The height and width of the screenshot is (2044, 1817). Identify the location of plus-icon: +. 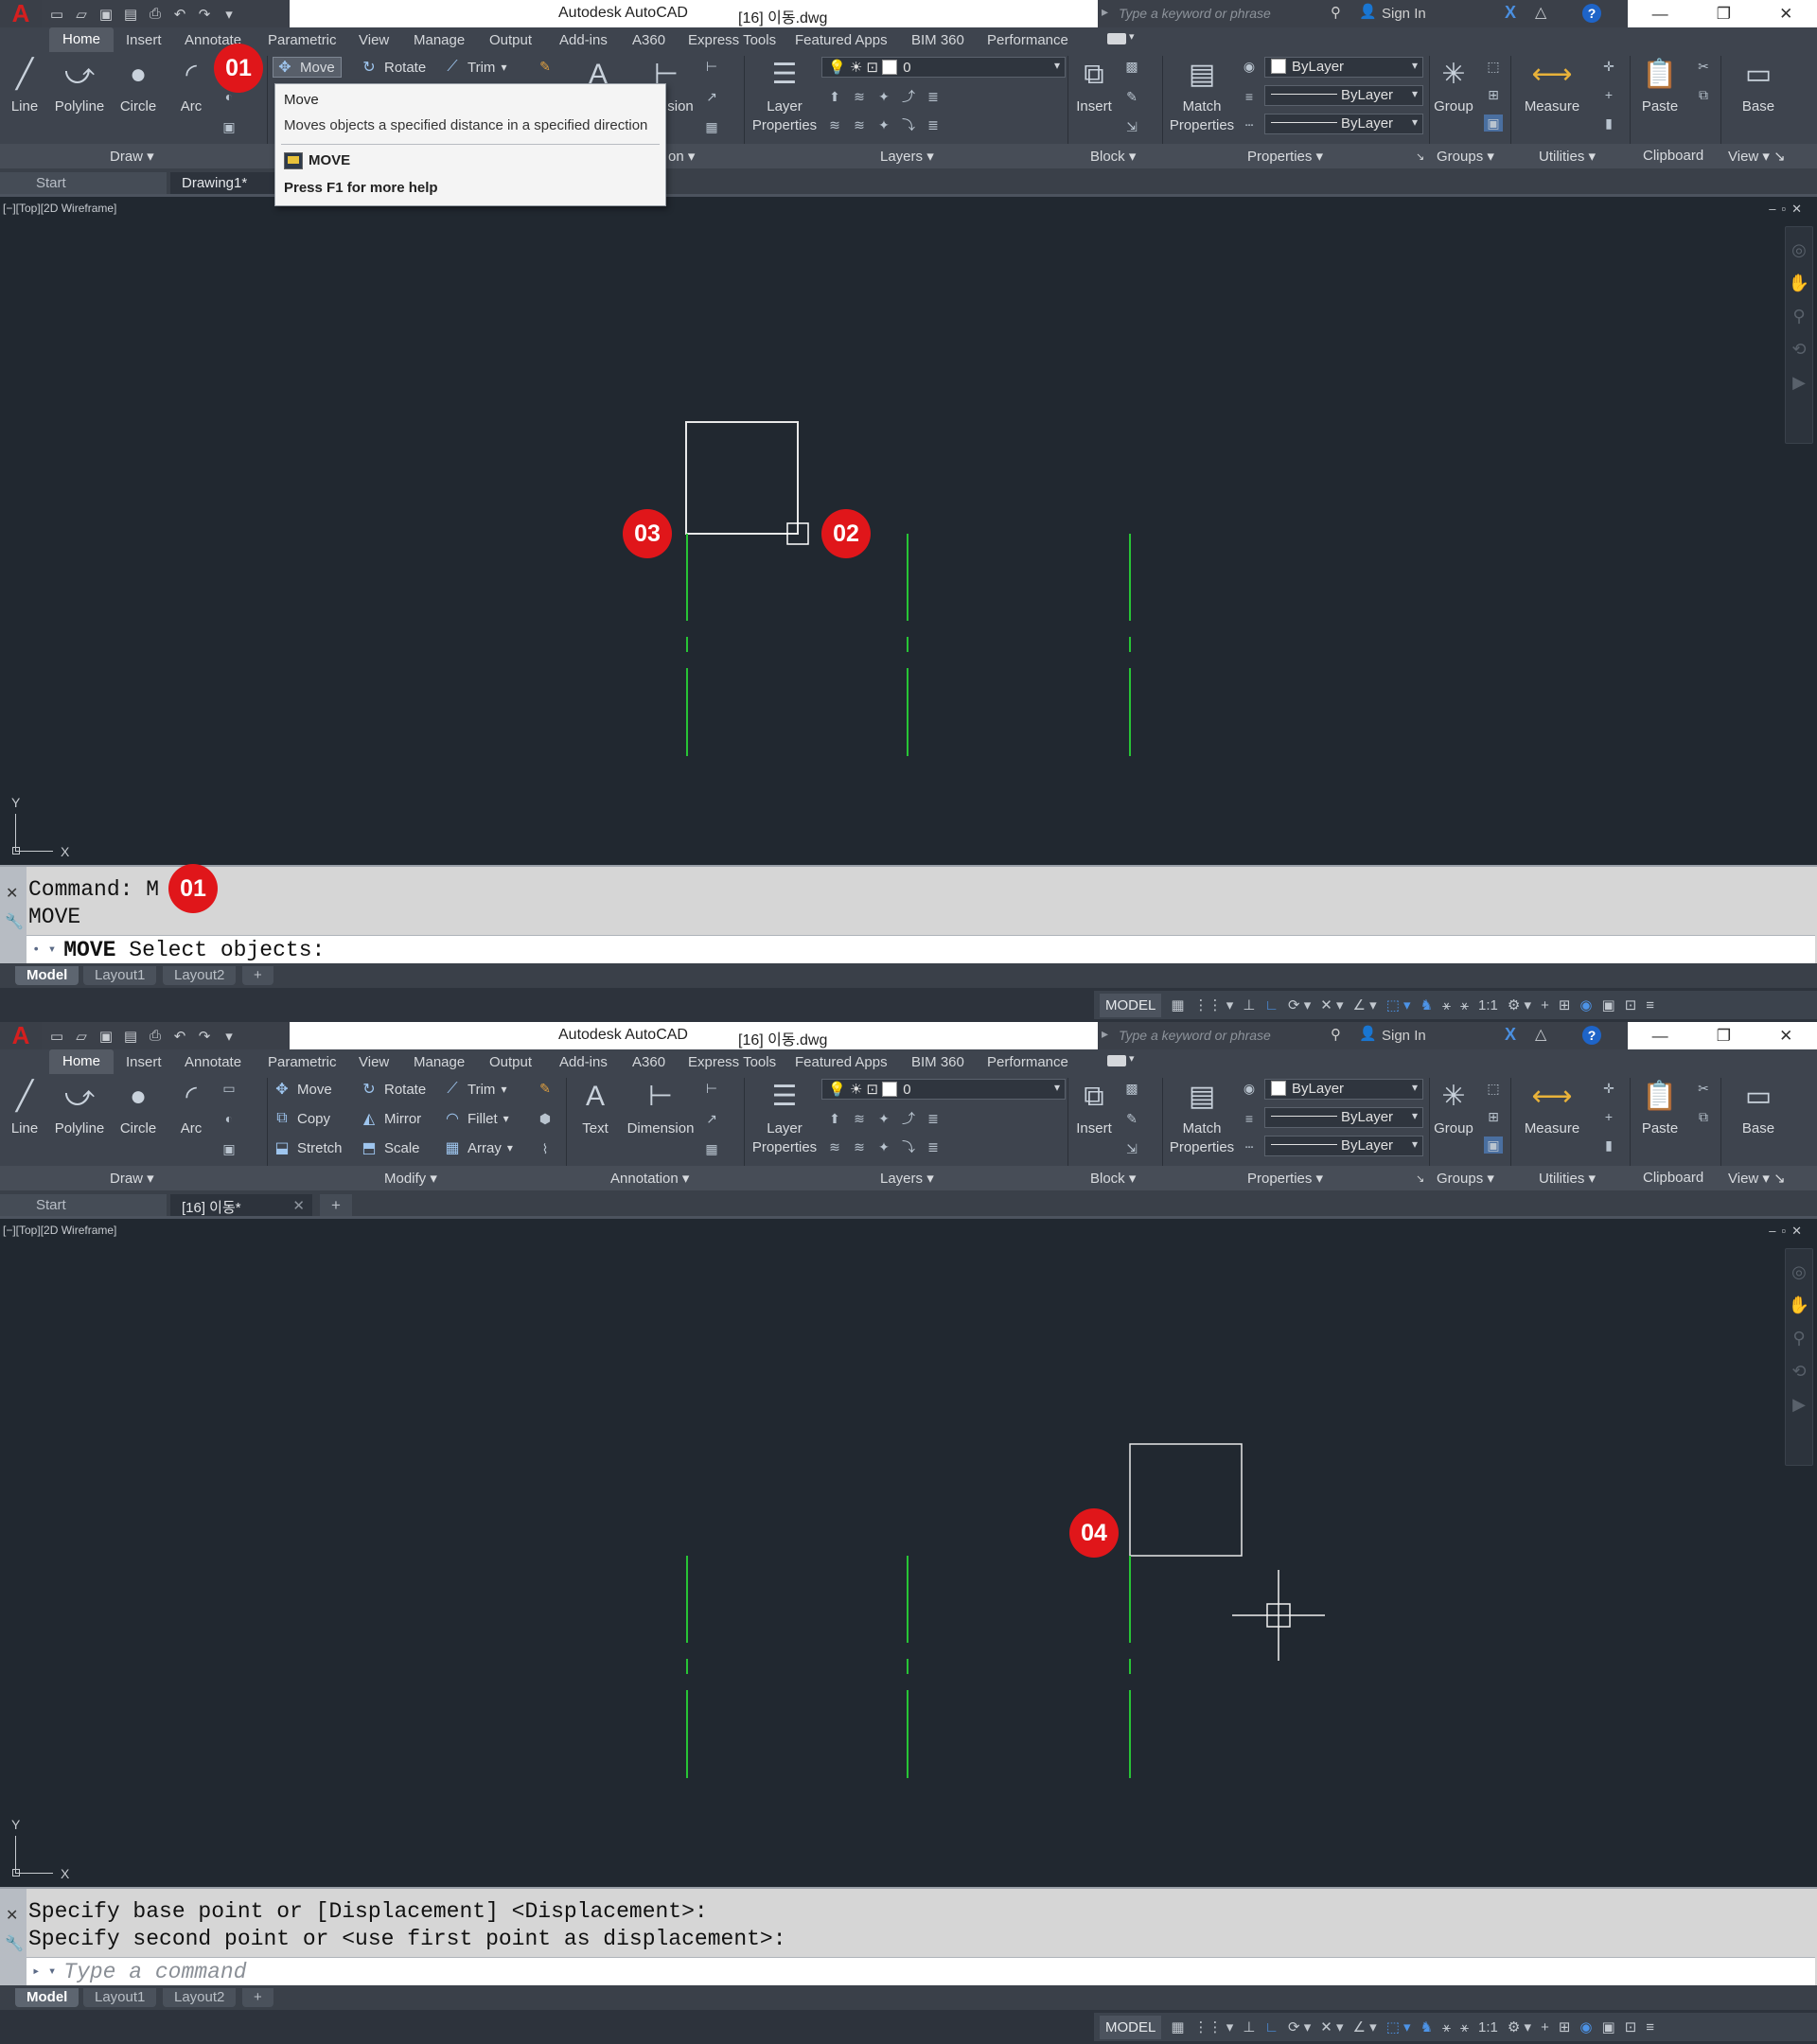
(1545, 2027).